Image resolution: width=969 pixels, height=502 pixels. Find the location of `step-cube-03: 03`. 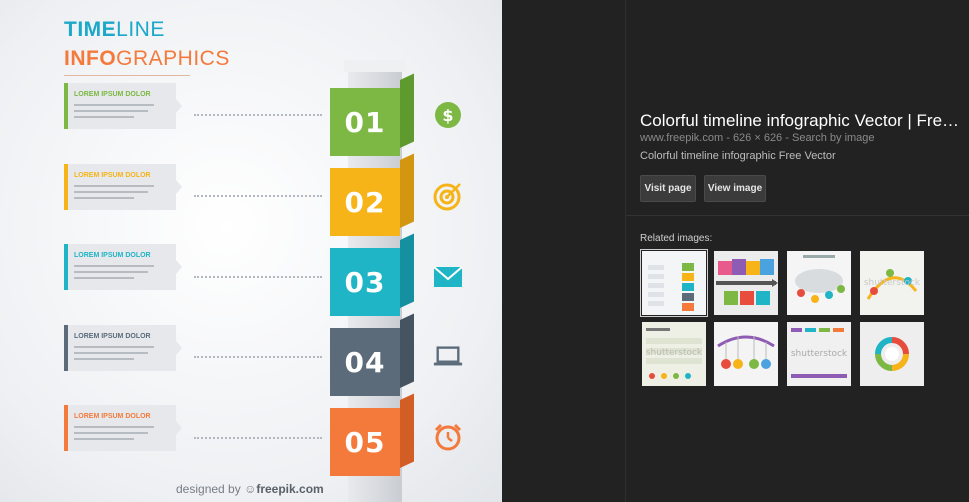

step-cube-03: 03 is located at coordinates (372, 274).